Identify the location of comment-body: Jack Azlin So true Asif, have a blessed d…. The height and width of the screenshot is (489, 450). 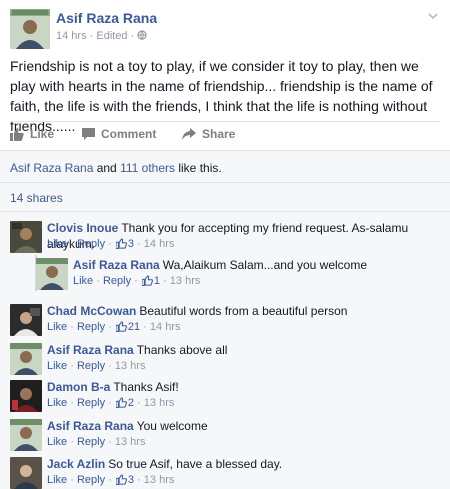
(242, 464).